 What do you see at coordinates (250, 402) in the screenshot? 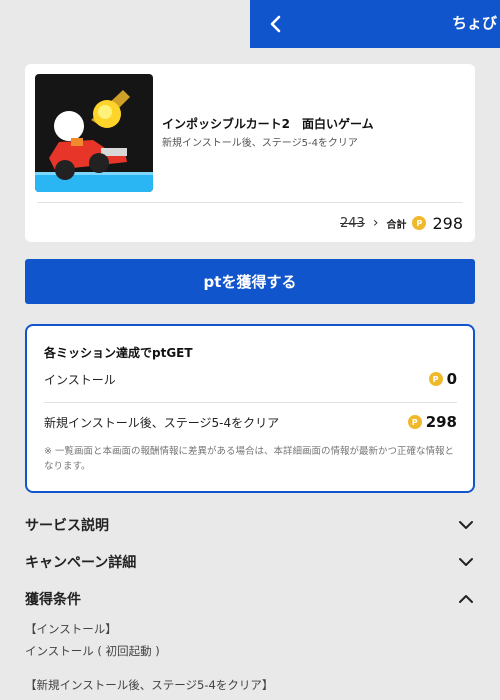
I see `mission-divider` at bounding box center [250, 402].